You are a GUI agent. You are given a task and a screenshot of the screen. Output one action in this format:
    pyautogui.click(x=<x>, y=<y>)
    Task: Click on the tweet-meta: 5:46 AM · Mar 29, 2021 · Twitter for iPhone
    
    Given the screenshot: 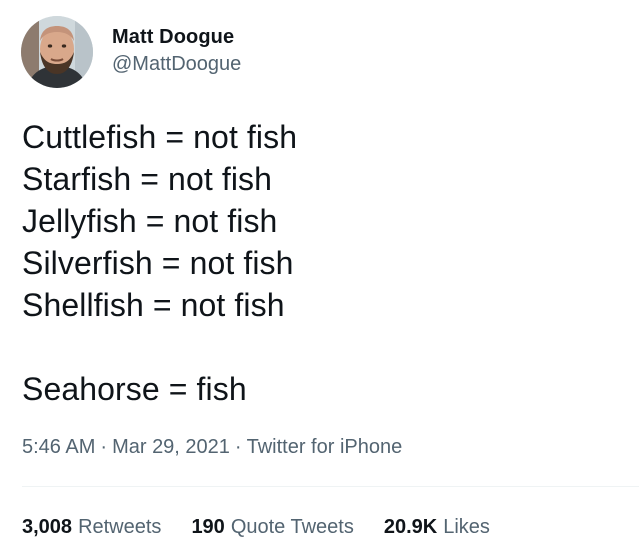 What is the action you would take?
    pyautogui.click(x=212, y=447)
    